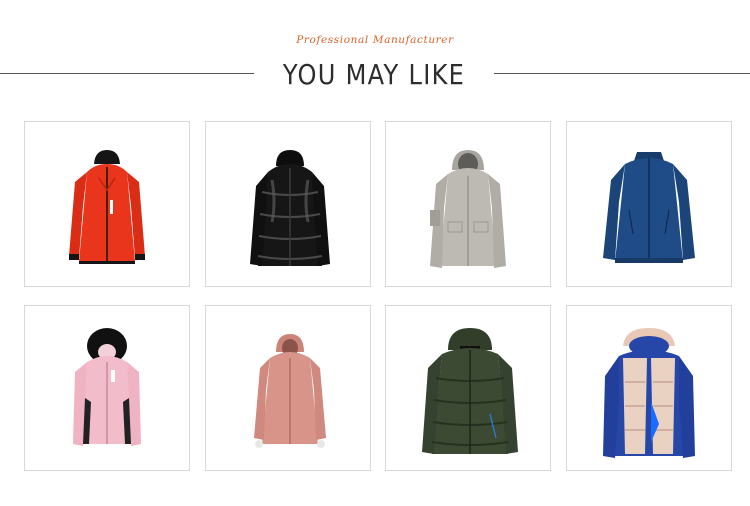  I want to click on product-card-grey-jacket, so click(468, 204).